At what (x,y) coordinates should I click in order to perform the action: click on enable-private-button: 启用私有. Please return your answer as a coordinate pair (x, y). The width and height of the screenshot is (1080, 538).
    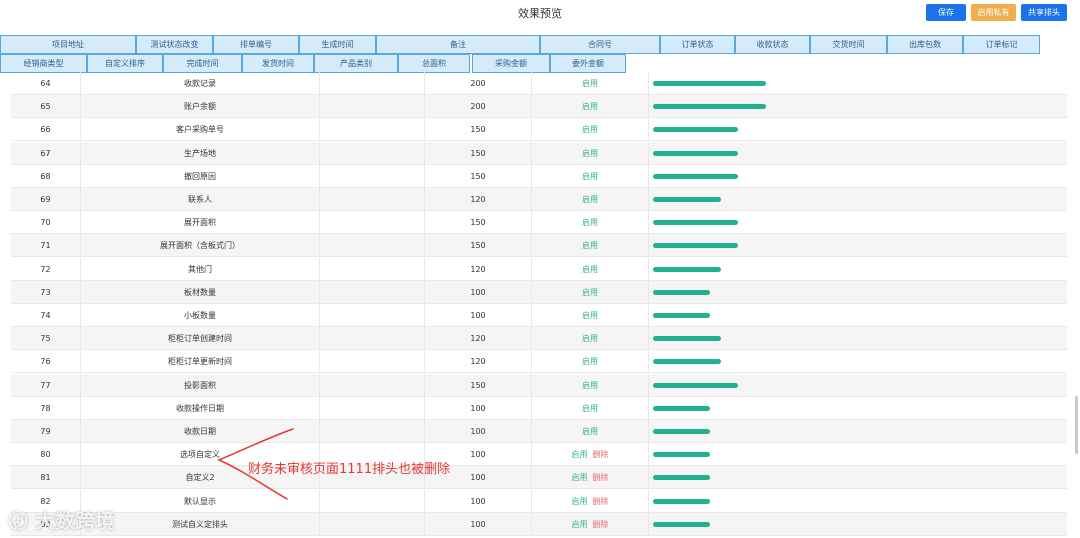
    Looking at the image, I should click on (993, 12).